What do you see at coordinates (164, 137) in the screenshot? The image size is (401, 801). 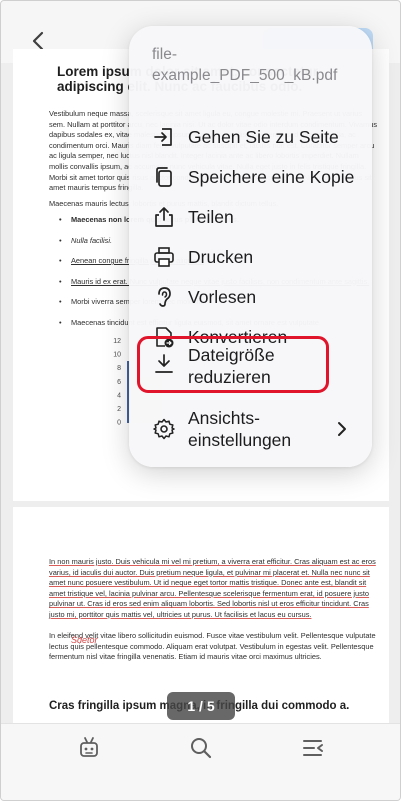 I see `go-to-page-icon` at bounding box center [164, 137].